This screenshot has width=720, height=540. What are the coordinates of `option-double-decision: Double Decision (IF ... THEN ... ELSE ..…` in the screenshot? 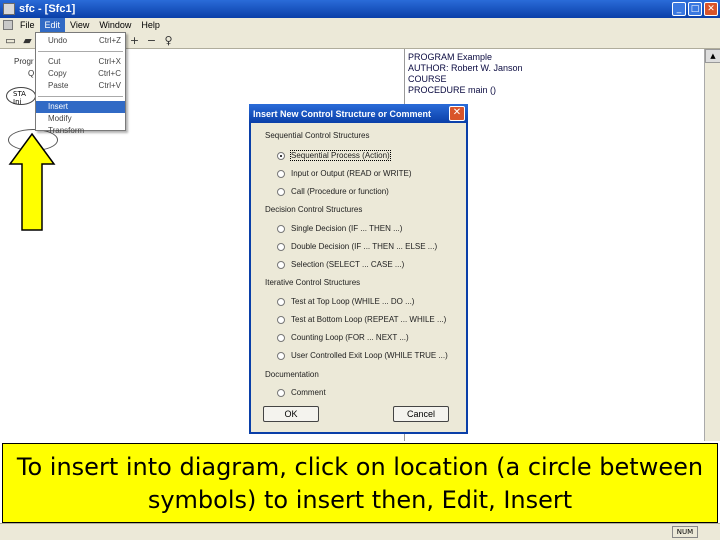 It's located at (357, 246).